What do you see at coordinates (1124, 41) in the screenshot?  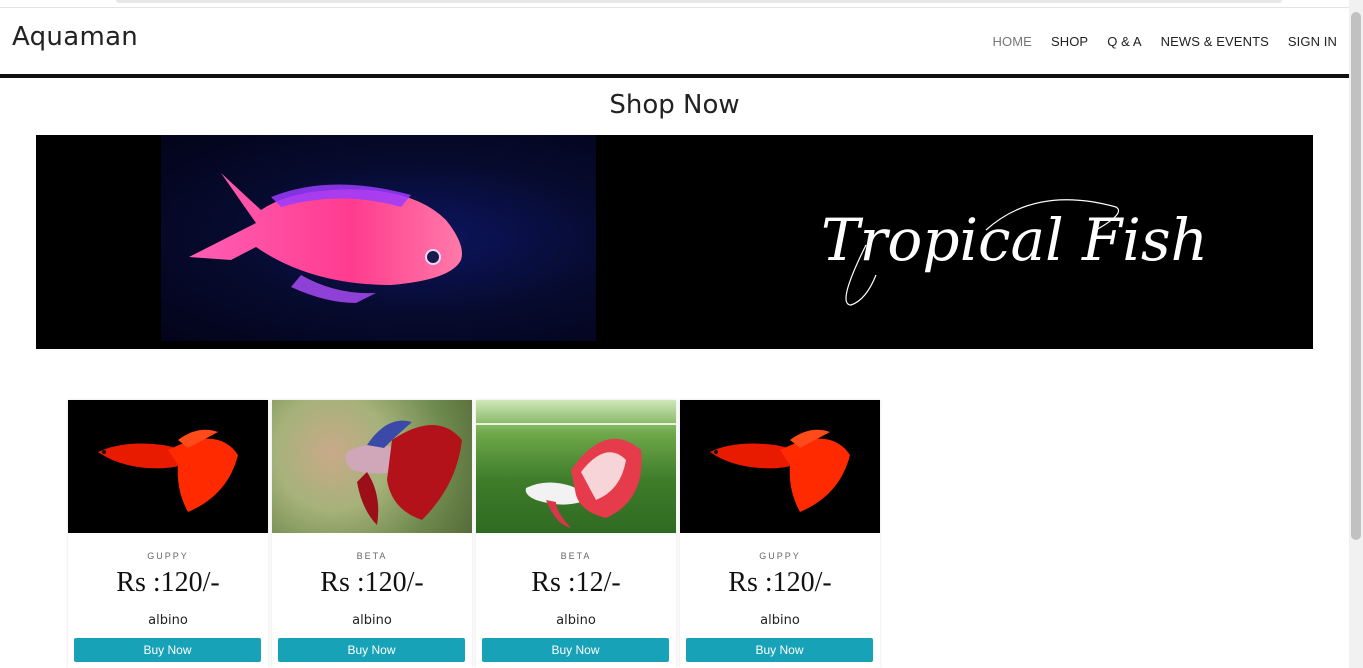 I see `nav-qa: Q & A` at bounding box center [1124, 41].